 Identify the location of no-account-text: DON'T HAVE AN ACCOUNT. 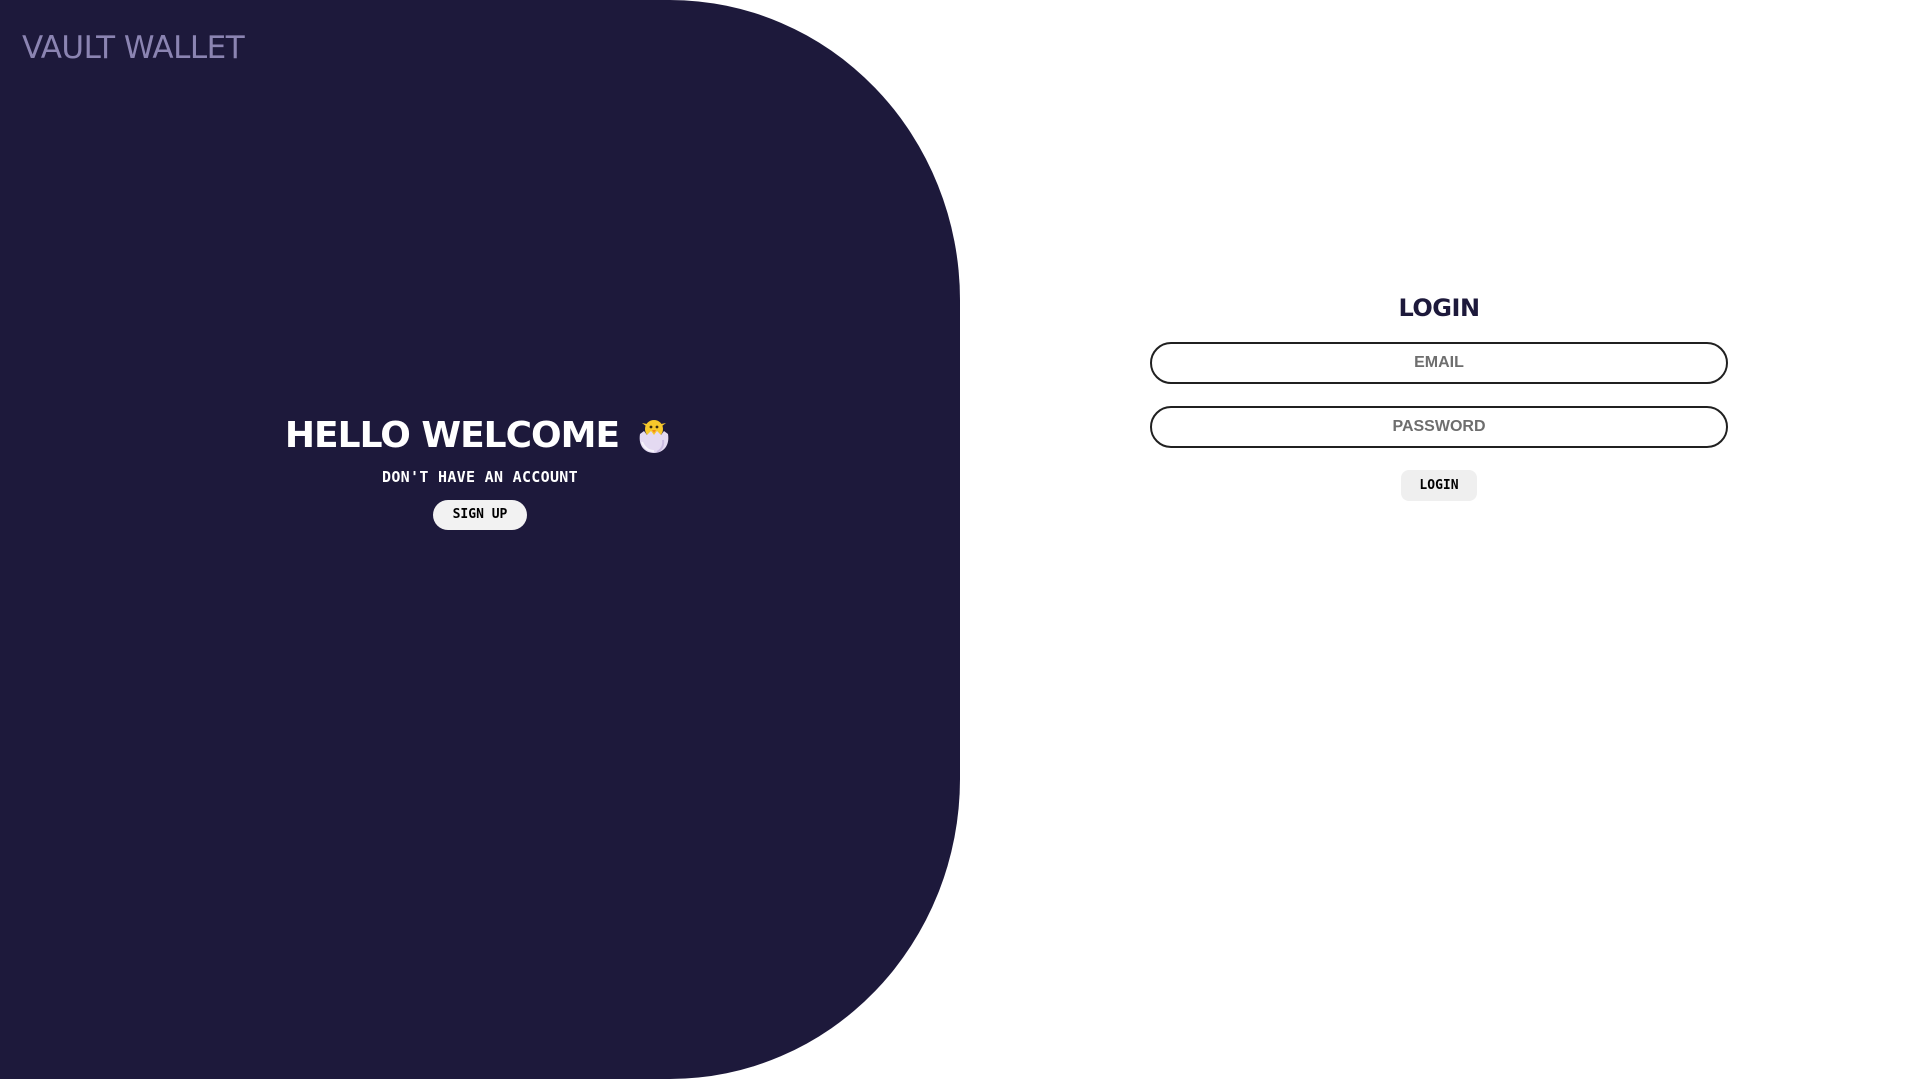
(480, 477).